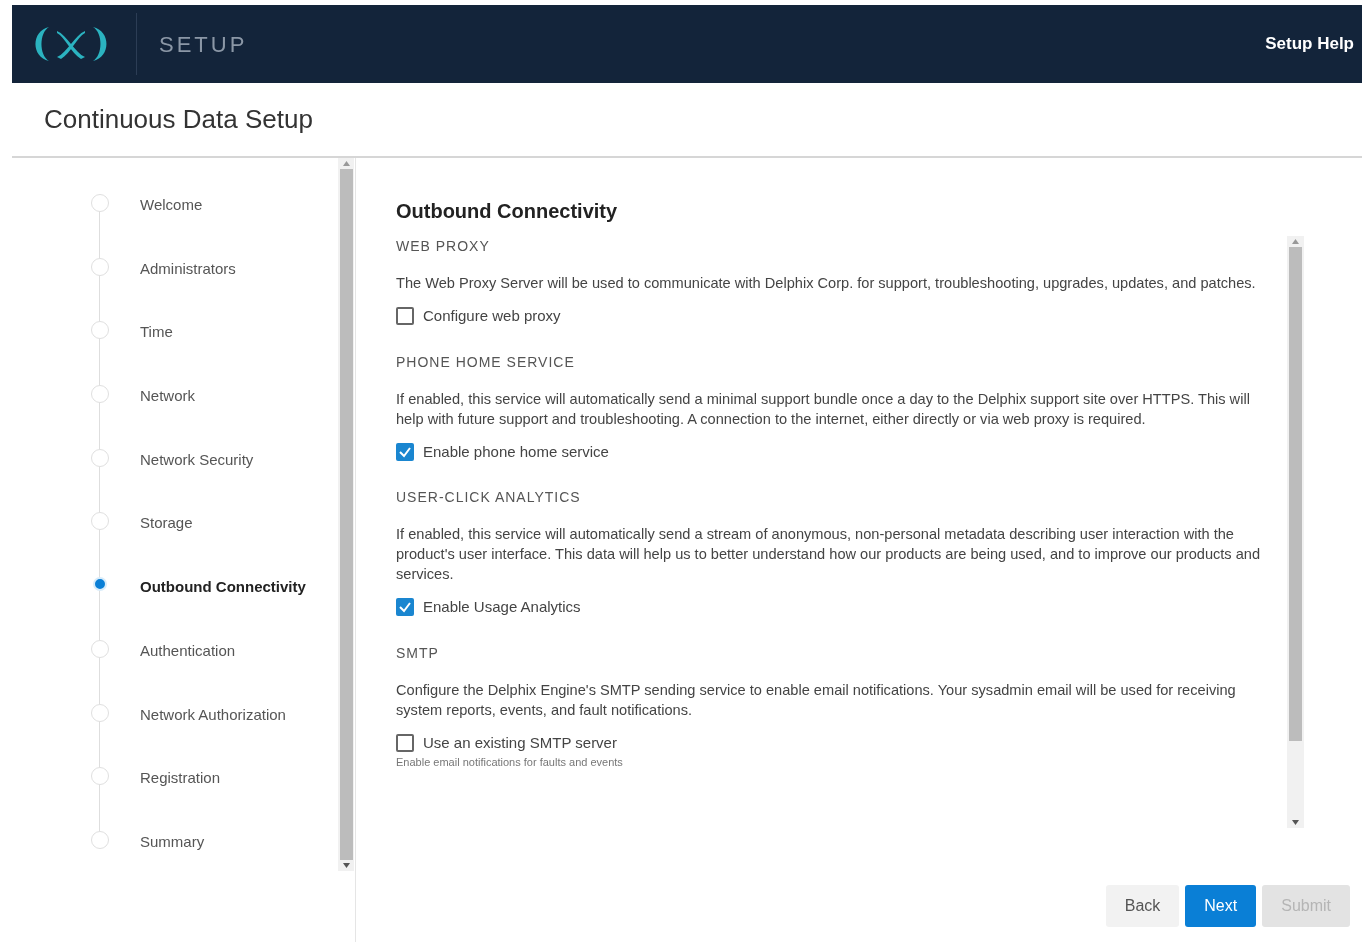 This screenshot has height=942, width=1362. I want to click on section-heading: SMTP, so click(418, 653).